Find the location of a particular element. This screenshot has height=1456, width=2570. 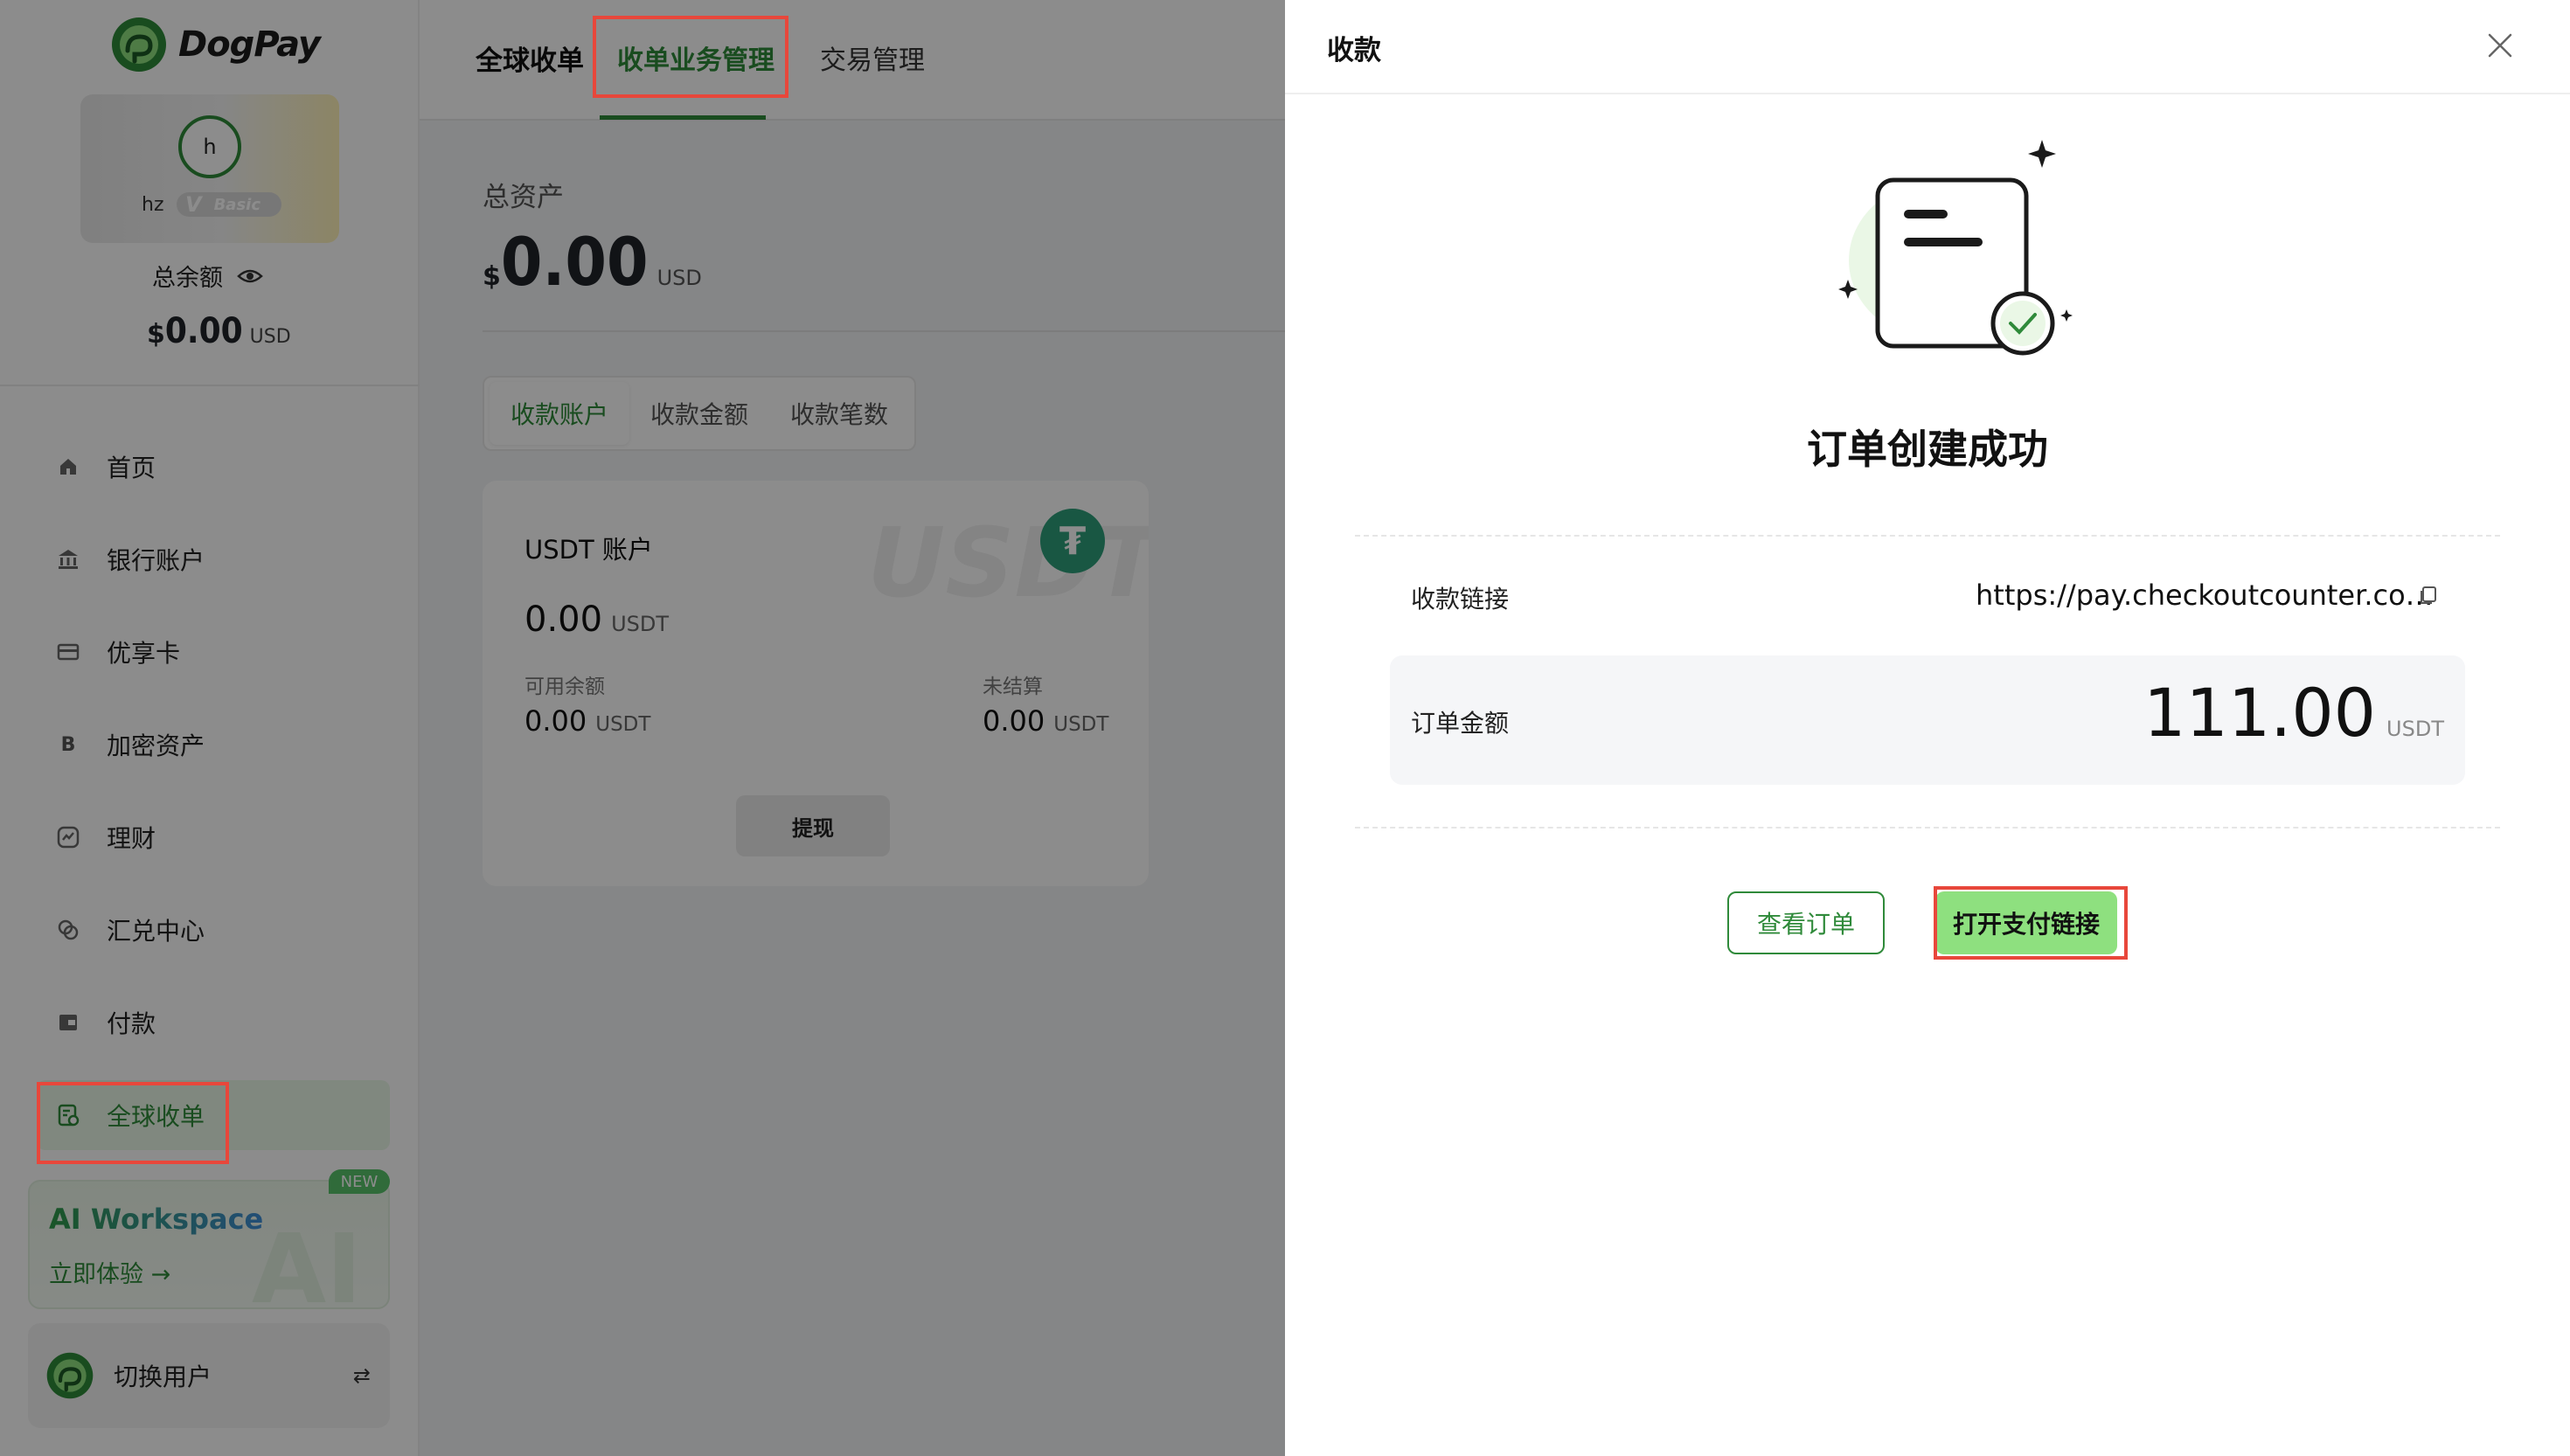

drawer-title: 收款 is located at coordinates (1354, 50).